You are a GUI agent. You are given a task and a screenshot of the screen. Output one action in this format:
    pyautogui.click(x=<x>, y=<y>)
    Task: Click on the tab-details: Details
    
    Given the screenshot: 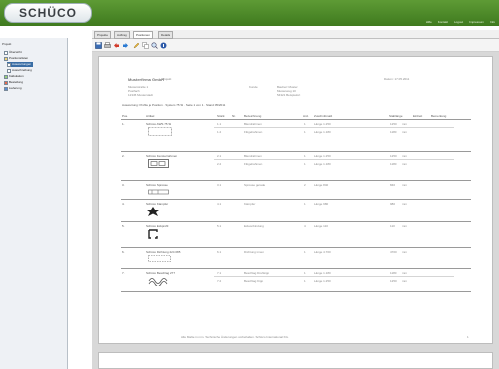 What is the action you would take?
    pyautogui.click(x=166, y=35)
    